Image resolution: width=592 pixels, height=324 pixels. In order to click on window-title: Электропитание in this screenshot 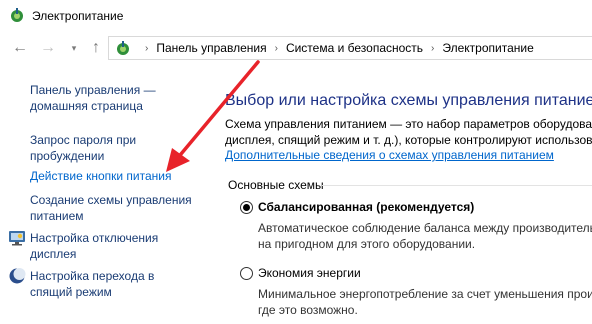, I will do `click(78, 16)`.